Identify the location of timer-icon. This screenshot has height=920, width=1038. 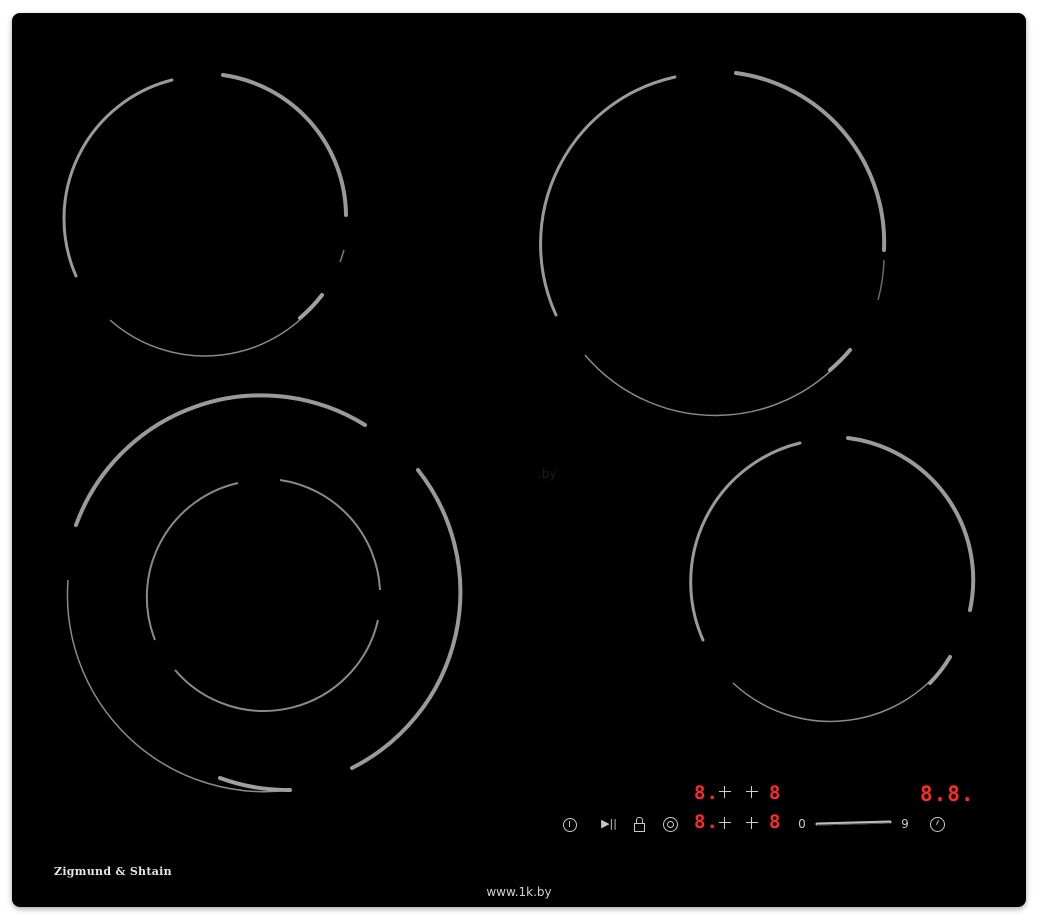
(937, 824).